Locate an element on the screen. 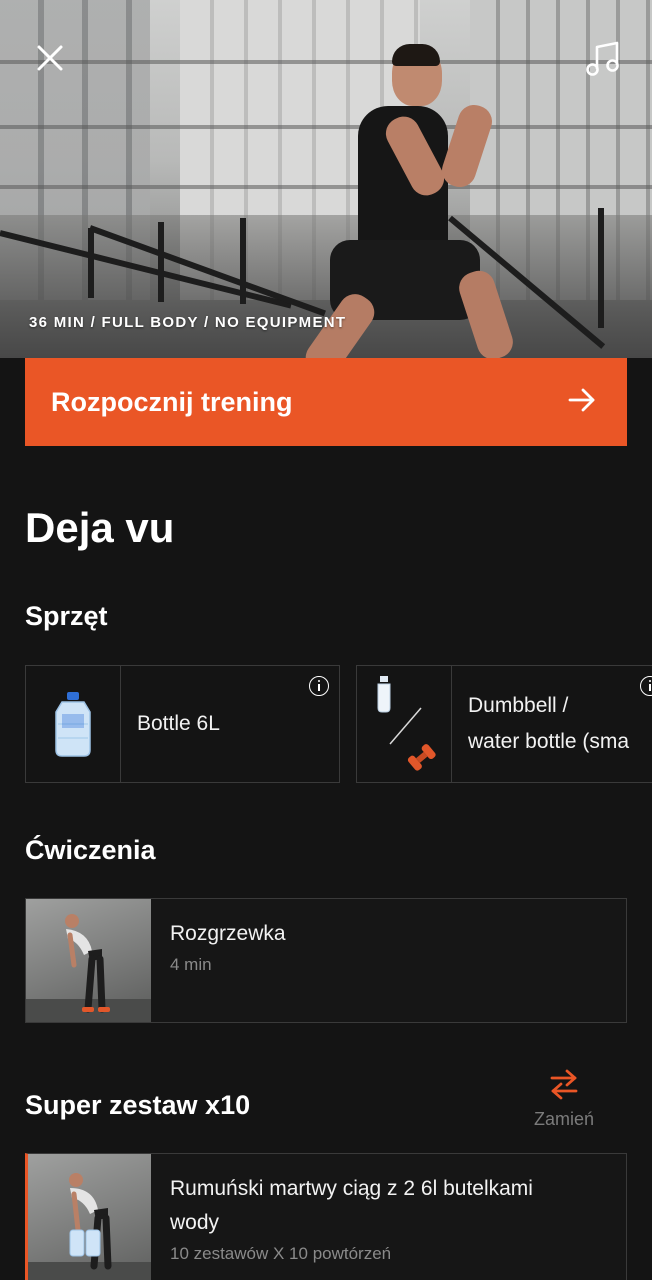 The width and height of the screenshot is (652, 1280). equipment-card-dumbbell: Dumbbell / water bottle (sma is located at coordinates (504, 724).